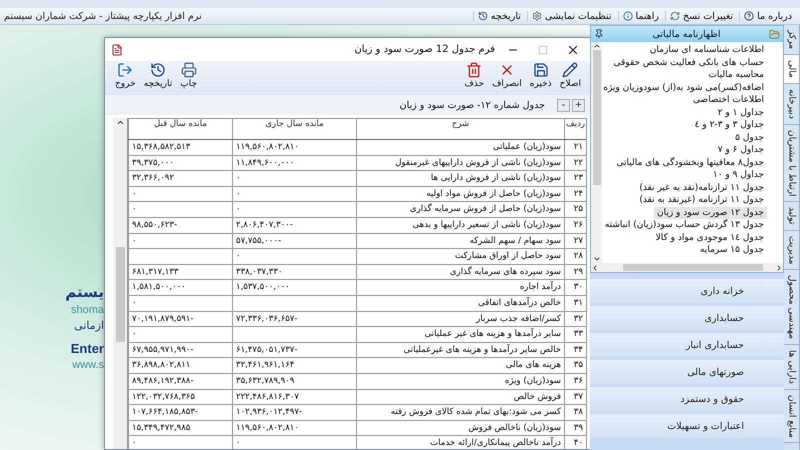  I want to click on table-cell: ۱۱,۸۴۹,۶۰۰,۰۰۰, so click(294, 164).